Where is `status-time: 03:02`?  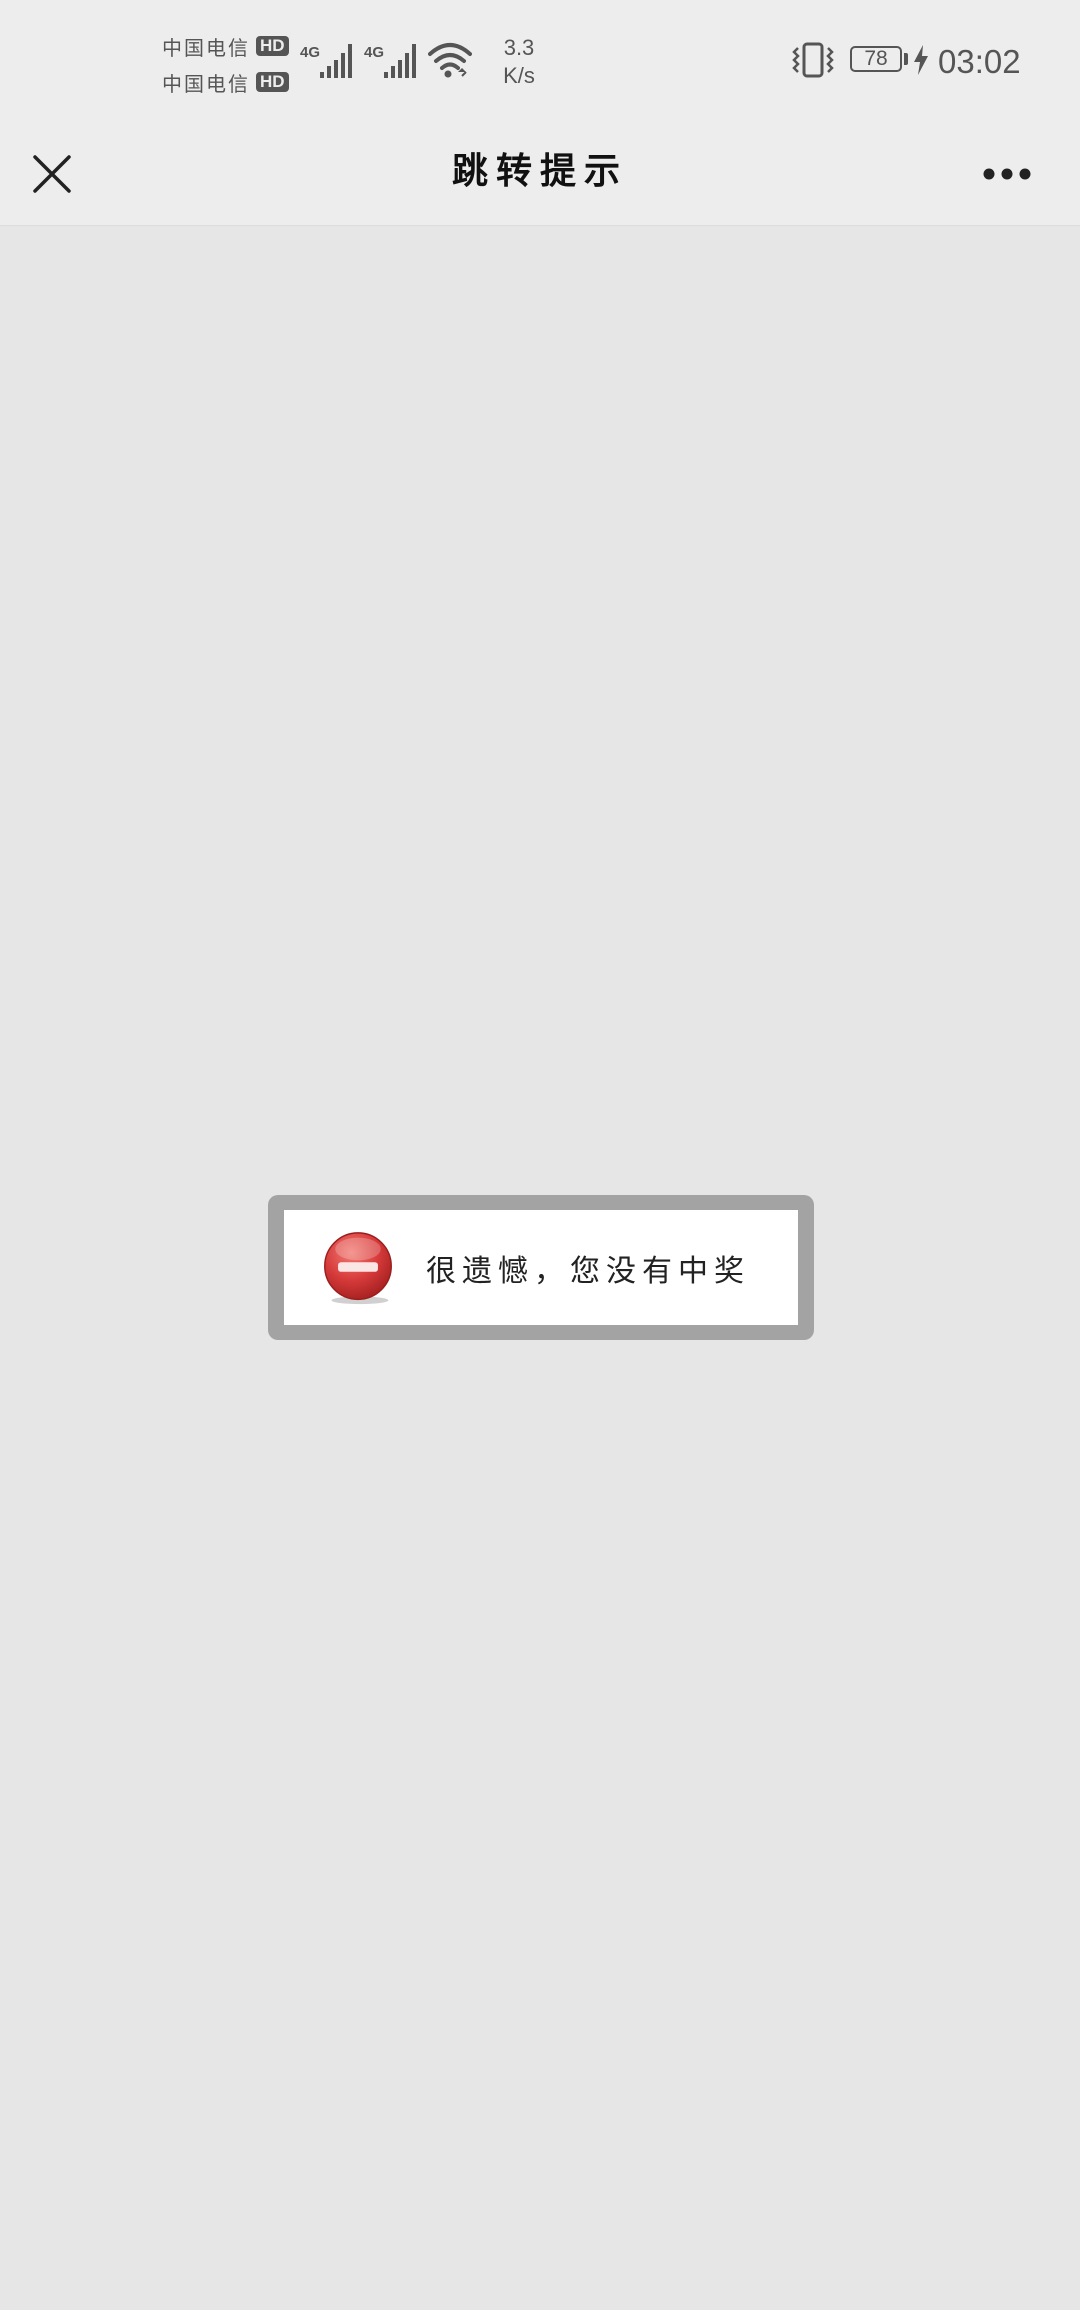 status-time: 03:02 is located at coordinates (979, 61).